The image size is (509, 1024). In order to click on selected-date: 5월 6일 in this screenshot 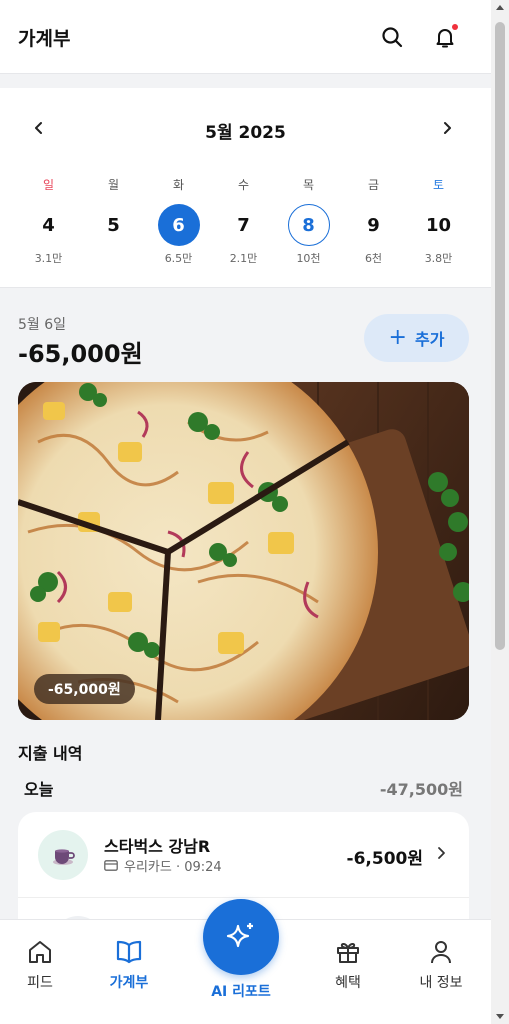, I will do `click(42, 325)`.